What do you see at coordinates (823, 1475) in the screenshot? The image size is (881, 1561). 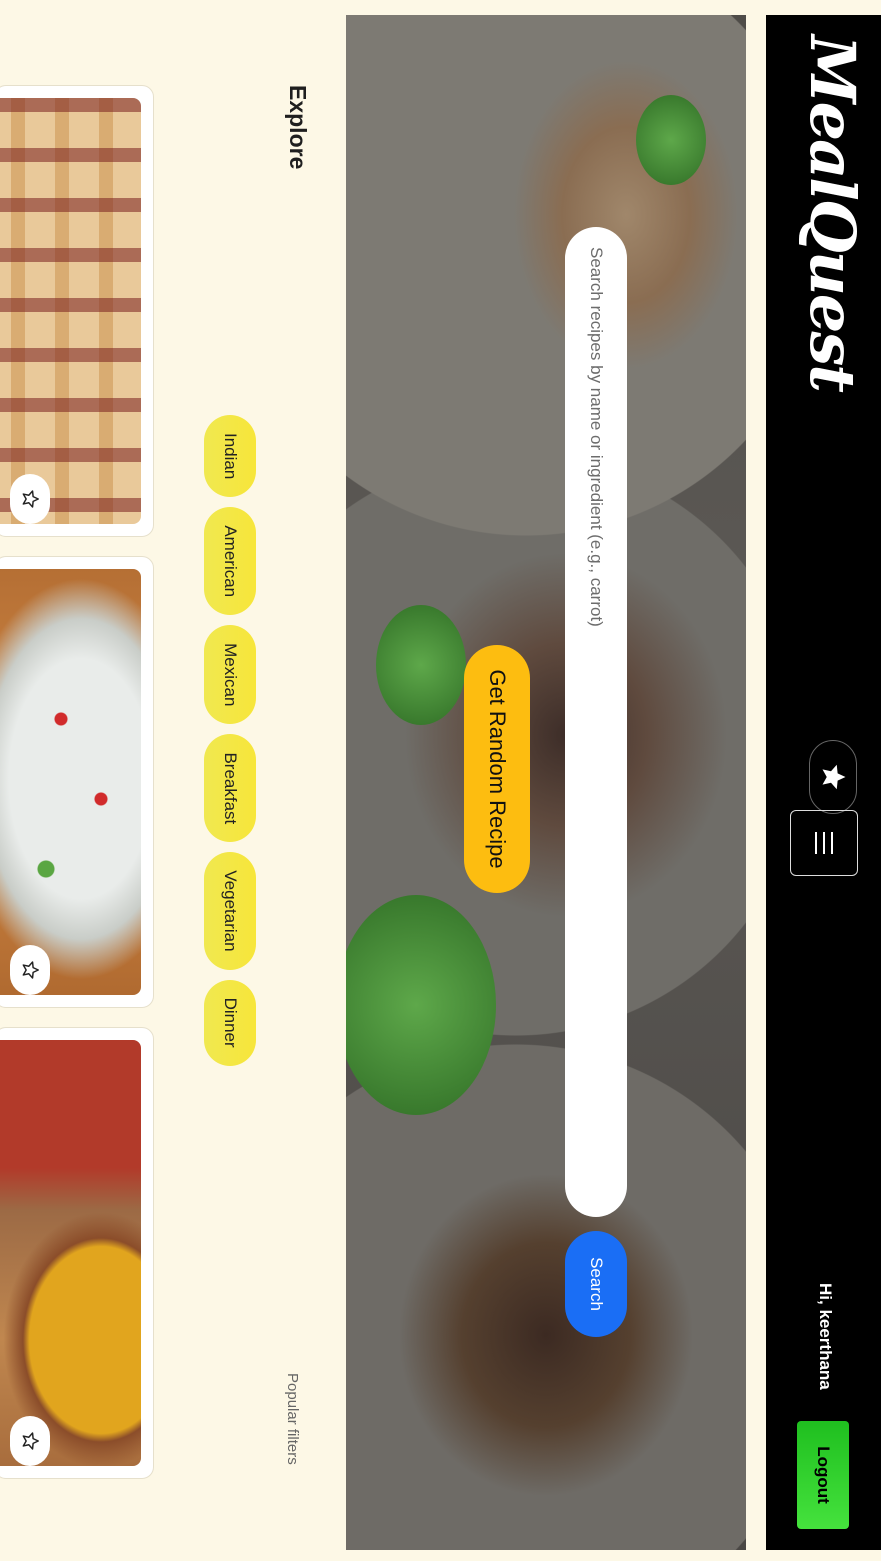 I see `logout-button: Logout` at bounding box center [823, 1475].